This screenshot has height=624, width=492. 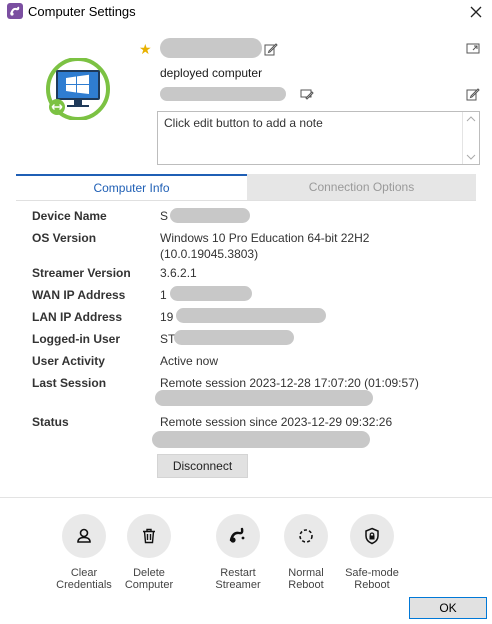 What do you see at coordinates (84, 579) in the screenshot?
I see `clear-credentials-label: Clear Credentials` at bounding box center [84, 579].